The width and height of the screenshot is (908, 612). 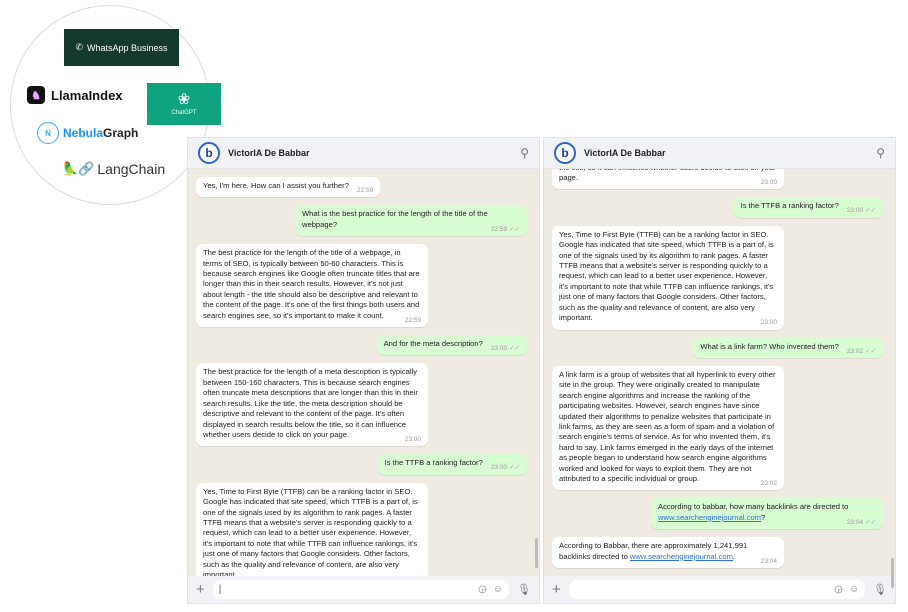 I want to click on logo-text: ChatGPT, so click(x=184, y=113).